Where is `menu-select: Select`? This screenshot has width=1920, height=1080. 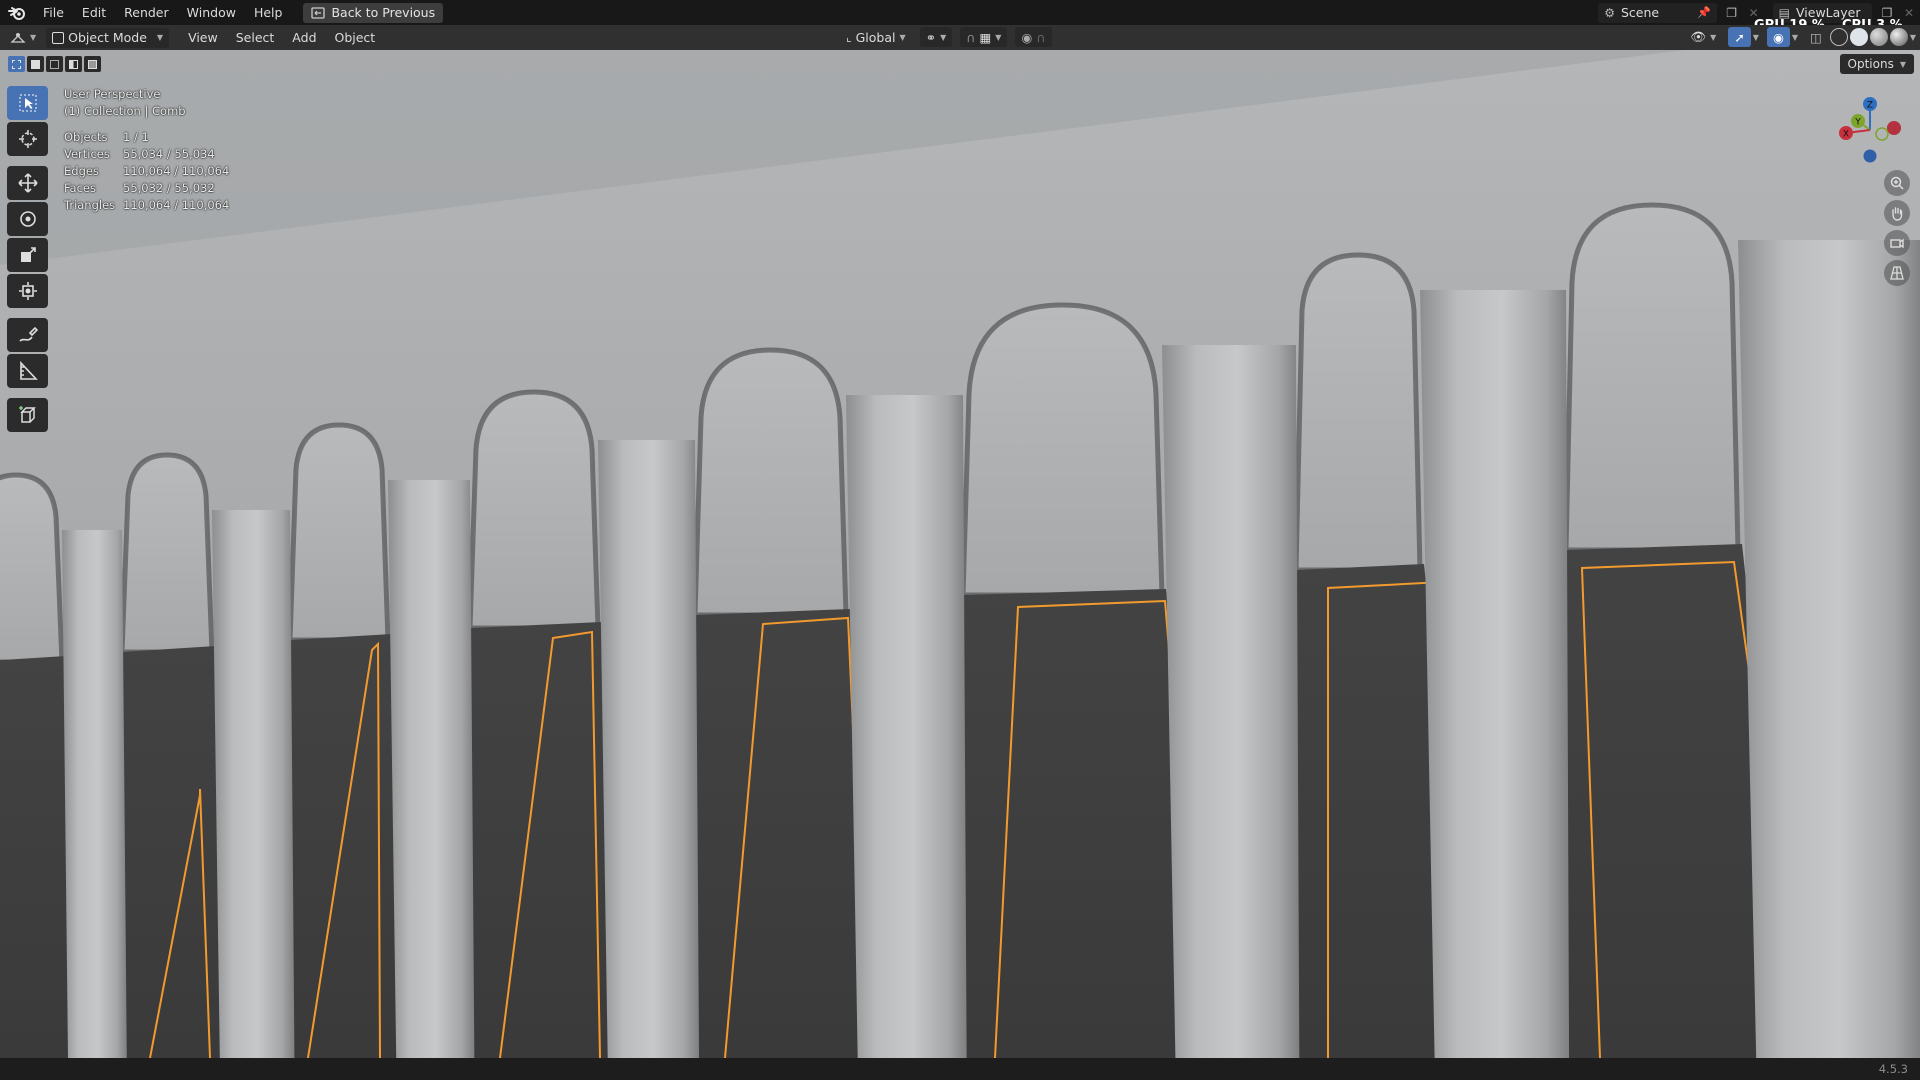 menu-select: Select is located at coordinates (255, 37).